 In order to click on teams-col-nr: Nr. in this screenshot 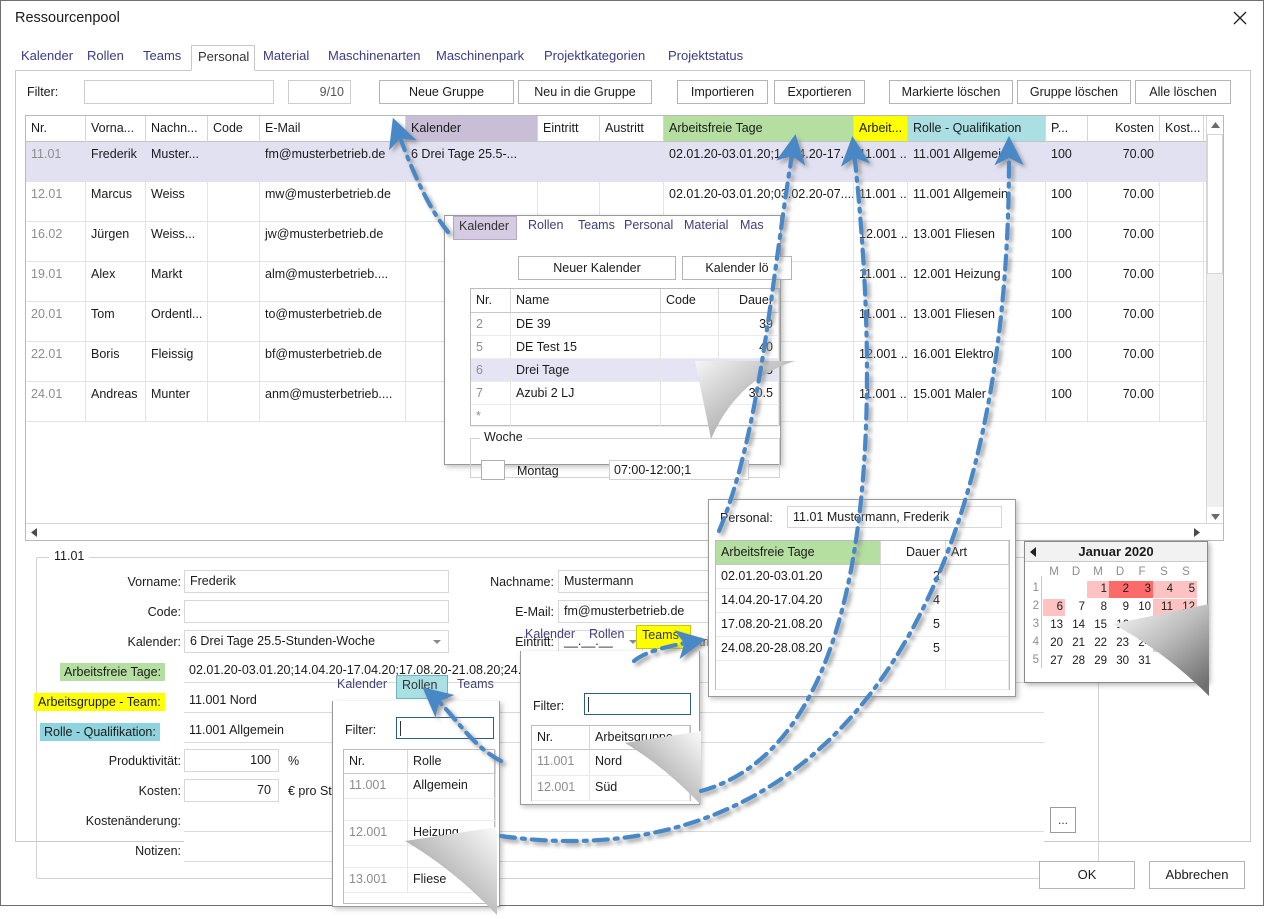, I will do `click(561, 738)`.